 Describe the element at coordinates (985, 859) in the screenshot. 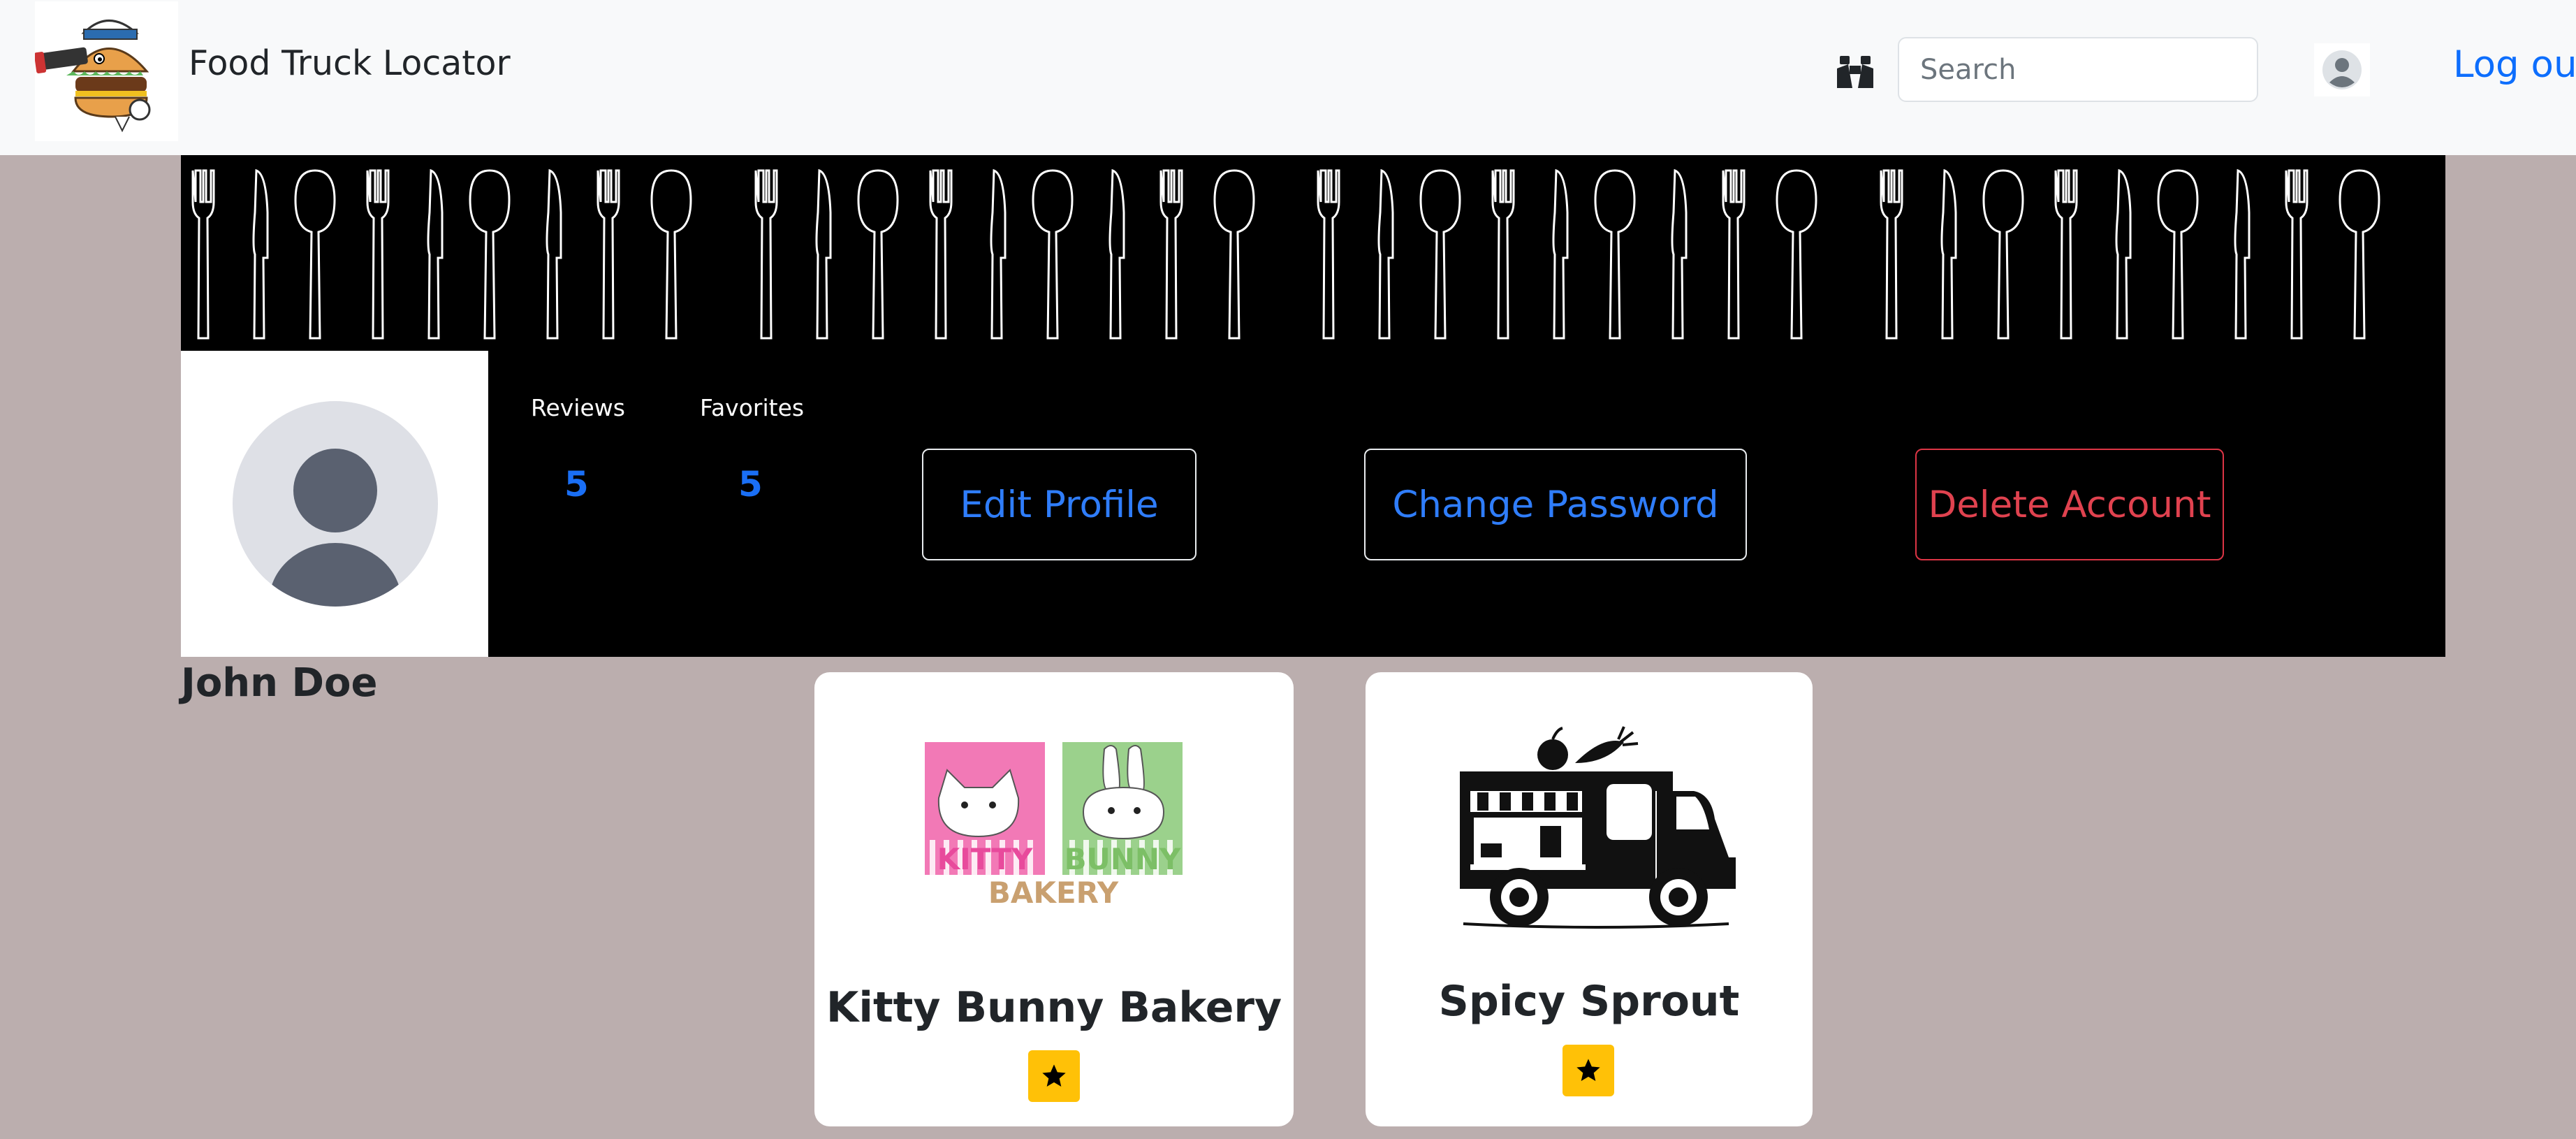

I see `logo-text-kitty: KITTY` at that location.